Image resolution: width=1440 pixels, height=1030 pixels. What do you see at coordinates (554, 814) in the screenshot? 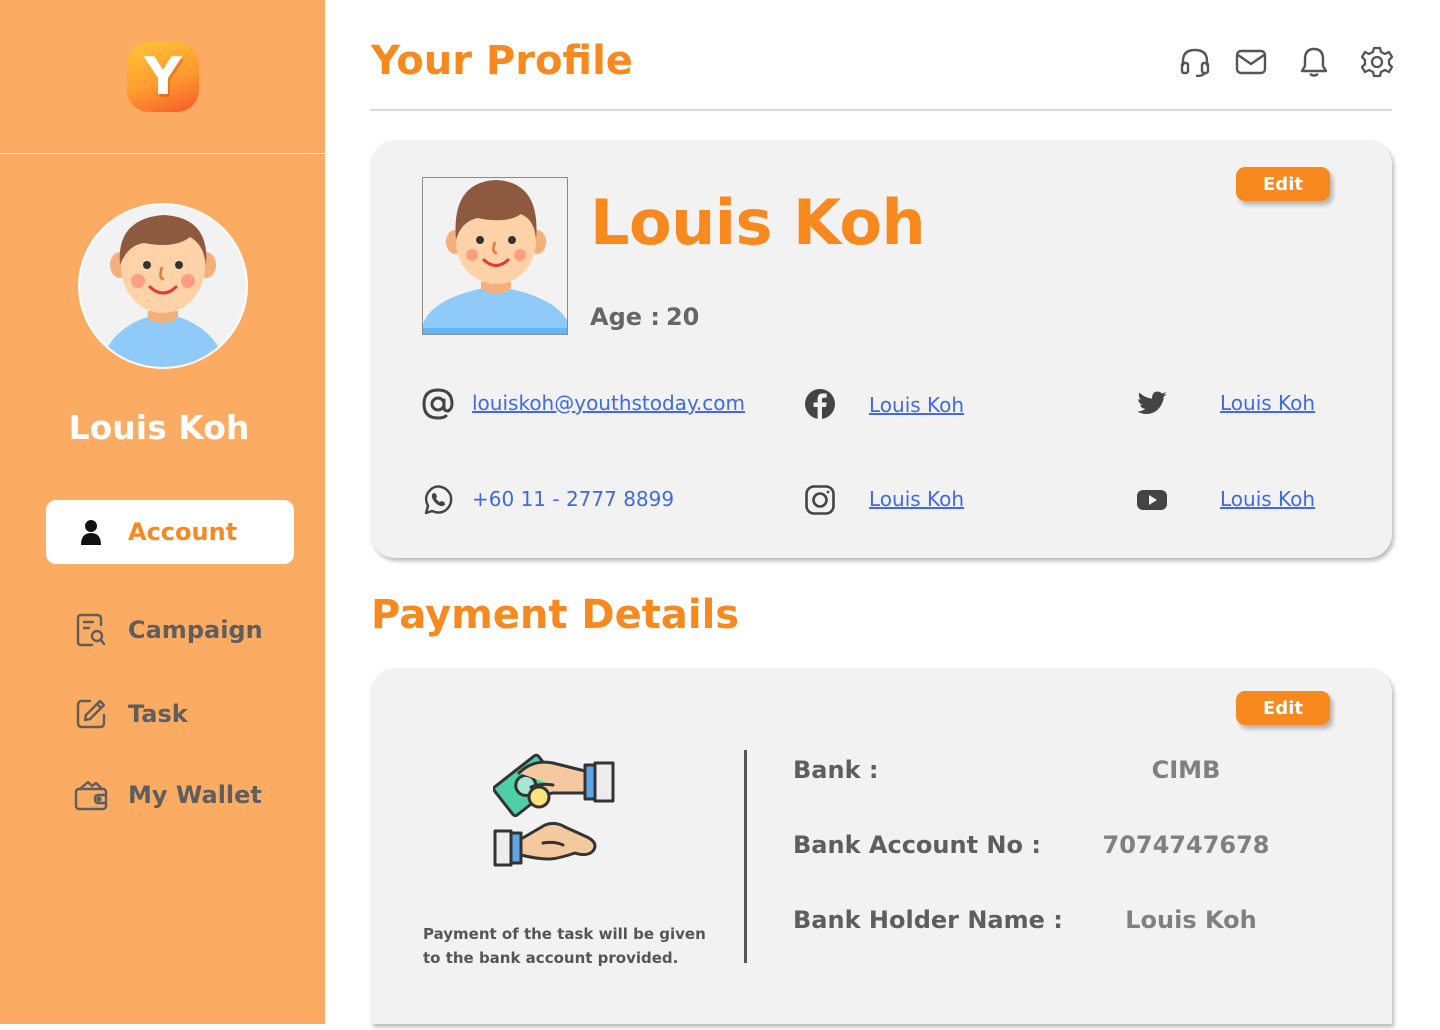
I see `payment-hands-icon` at bounding box center [554, 814].